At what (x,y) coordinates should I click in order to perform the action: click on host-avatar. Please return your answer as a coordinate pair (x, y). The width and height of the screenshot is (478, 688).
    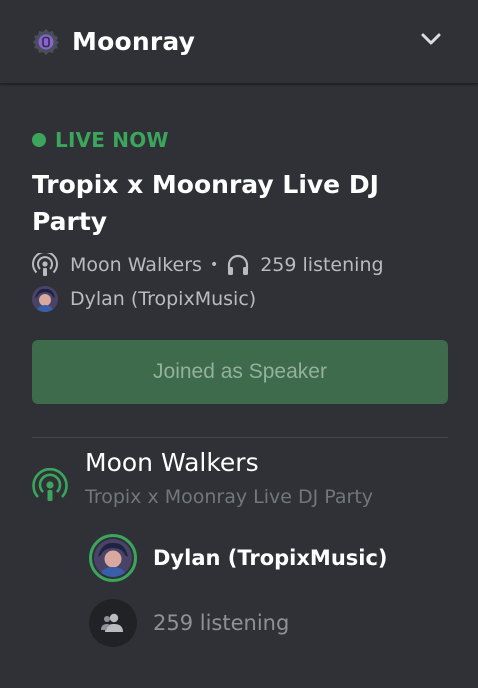
    Looking at the image, I should click on (45, 299).